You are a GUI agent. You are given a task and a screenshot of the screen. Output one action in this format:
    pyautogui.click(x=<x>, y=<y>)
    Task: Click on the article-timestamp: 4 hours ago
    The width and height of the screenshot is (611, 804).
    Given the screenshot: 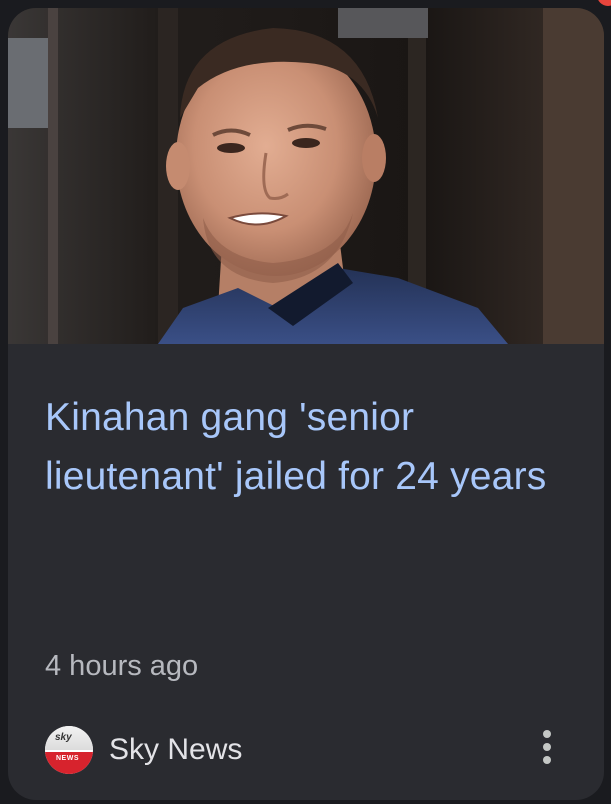 What is the action you would take?
    pyautogui.click(x=122, y=666)
    